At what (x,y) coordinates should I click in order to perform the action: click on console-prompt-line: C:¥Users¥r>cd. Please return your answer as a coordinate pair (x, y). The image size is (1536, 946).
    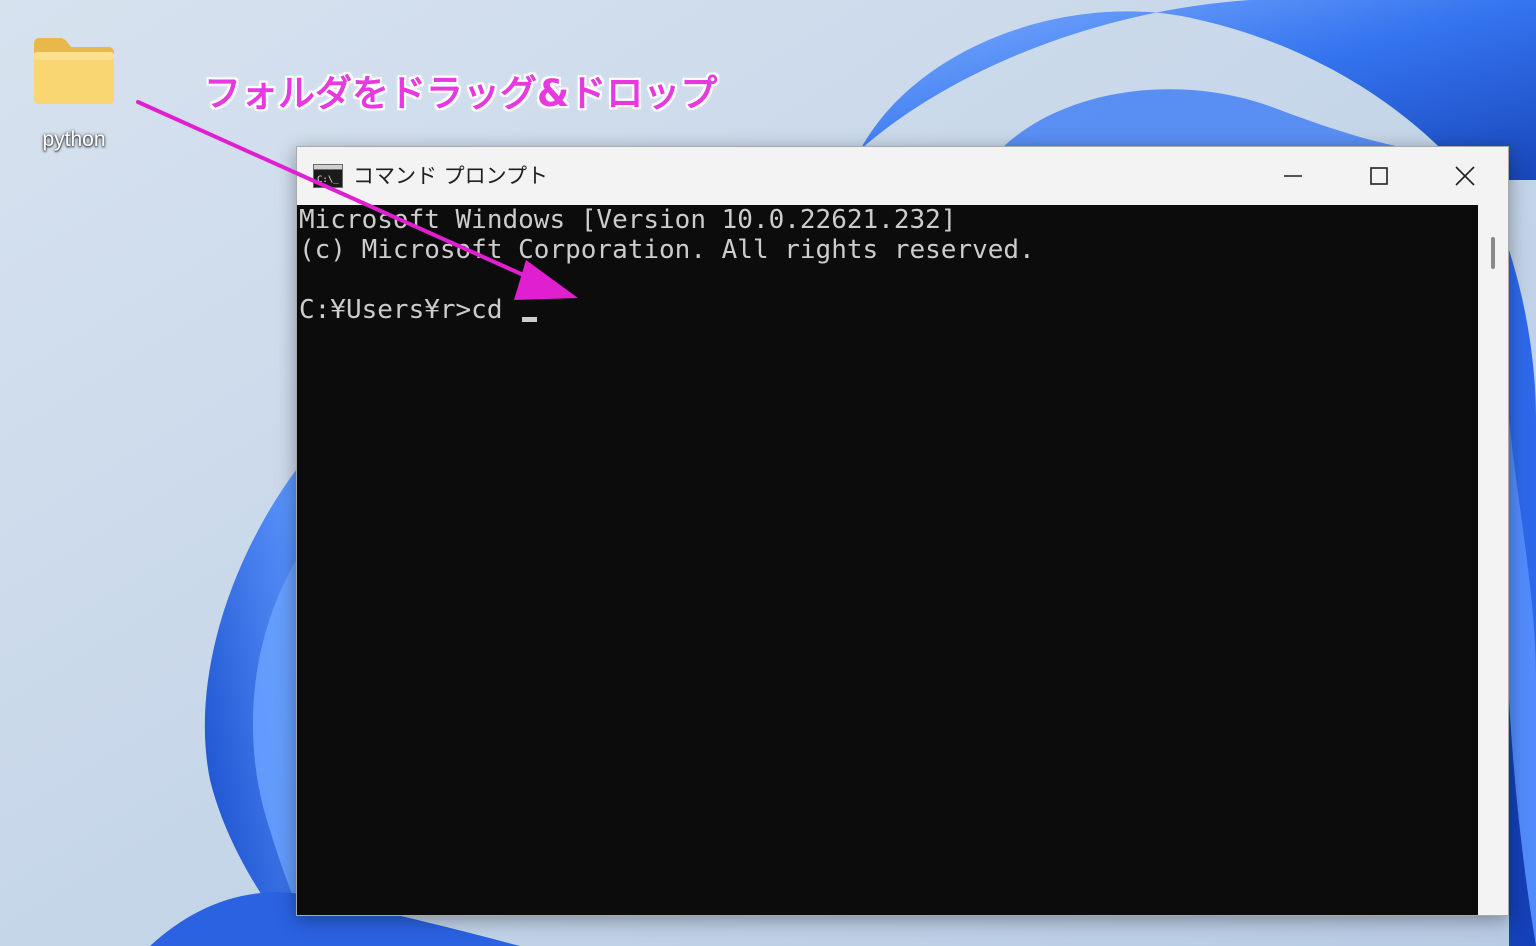
    Looking at the image, I should click on (418, 310).